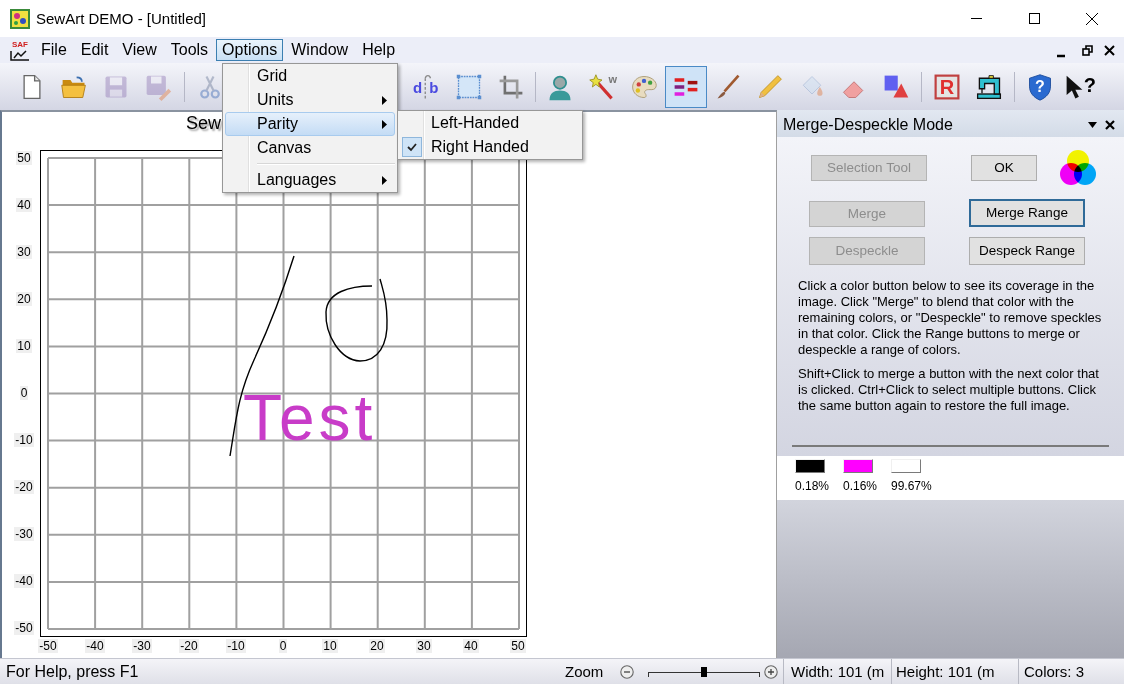 Image resolution: width=1124 pixels, height=684 pixels. I want to click on restore-icon, so click(1087, 50).